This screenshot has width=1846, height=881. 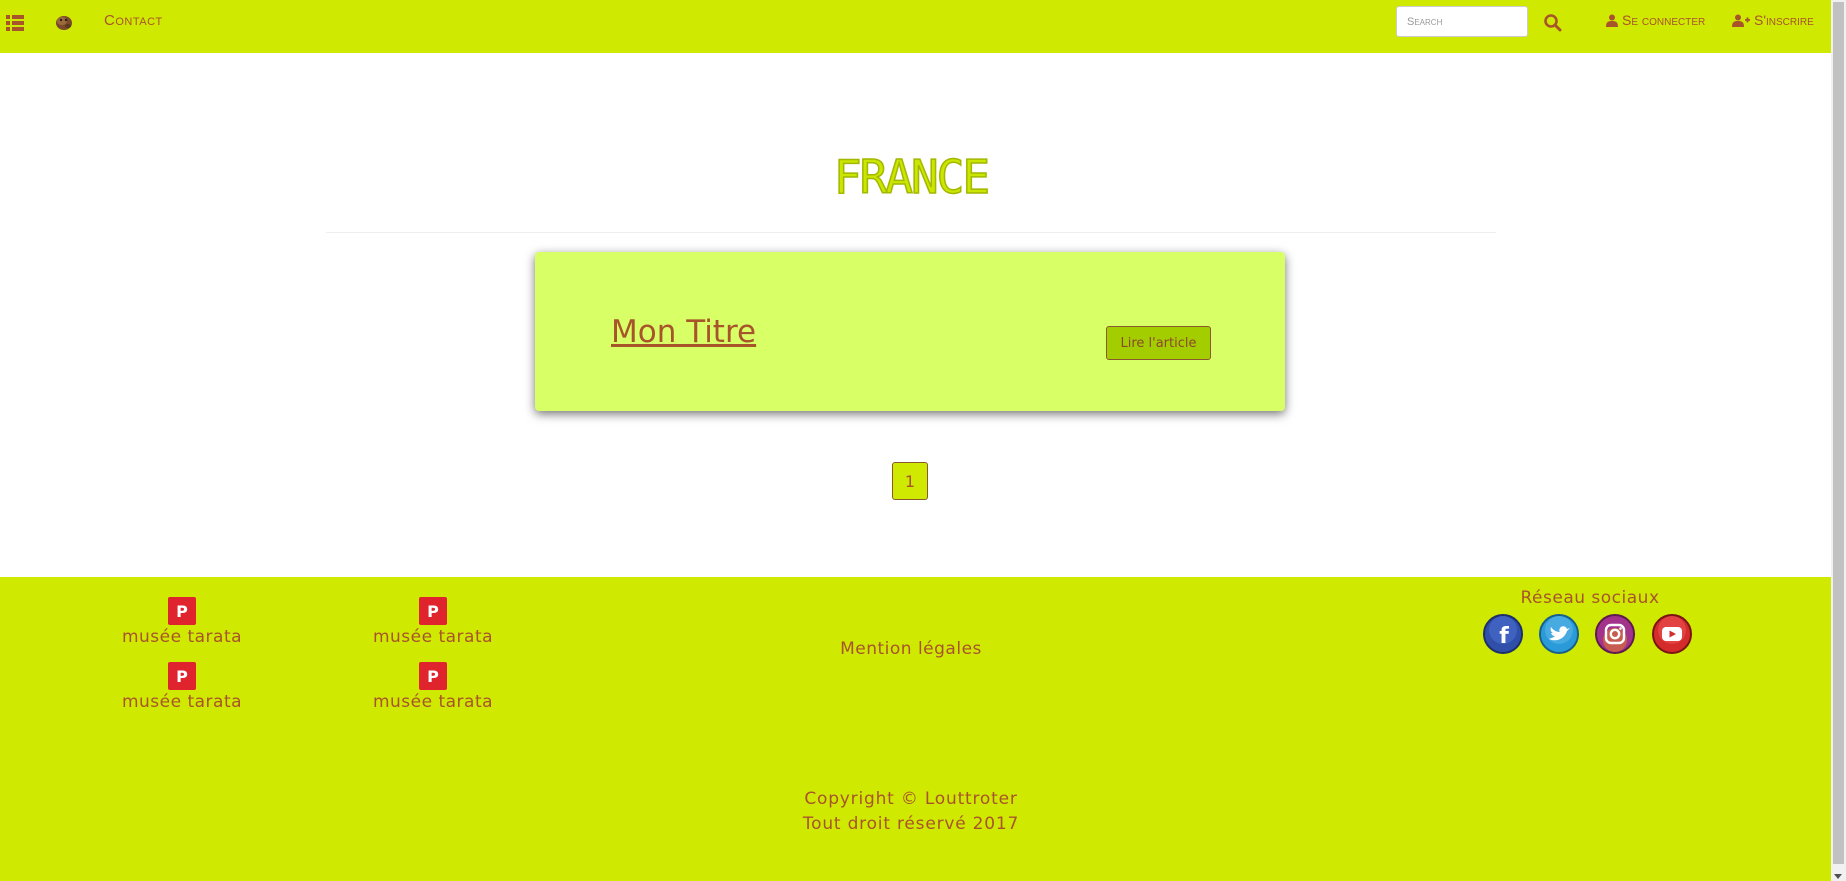 I want to click on register-link: S'inscrire, so click(x=1773, y=20).